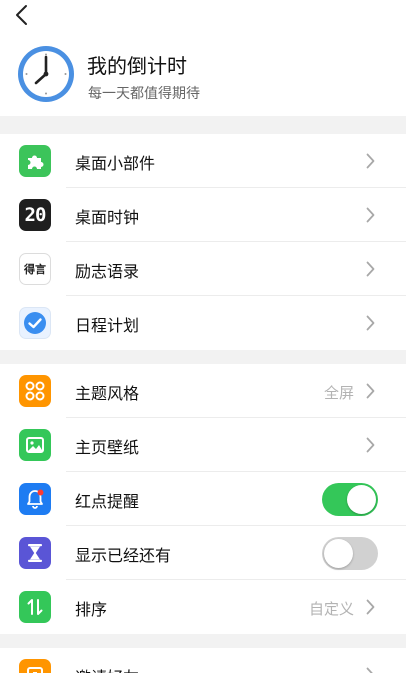  Describe the element at coordinates (107, 447) in the screenshot. I see `menu-item-label: 主页壁纸` at that location.